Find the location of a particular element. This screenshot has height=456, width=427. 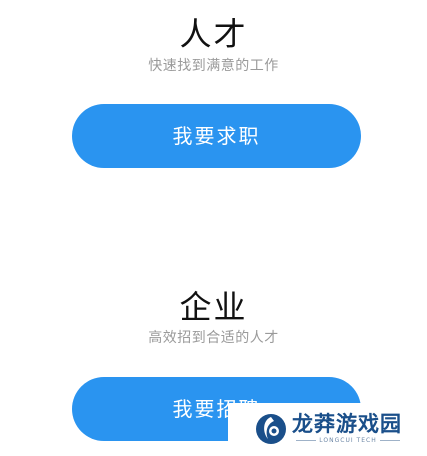

watermark-logo-icon is located at coordinates (271, 429).